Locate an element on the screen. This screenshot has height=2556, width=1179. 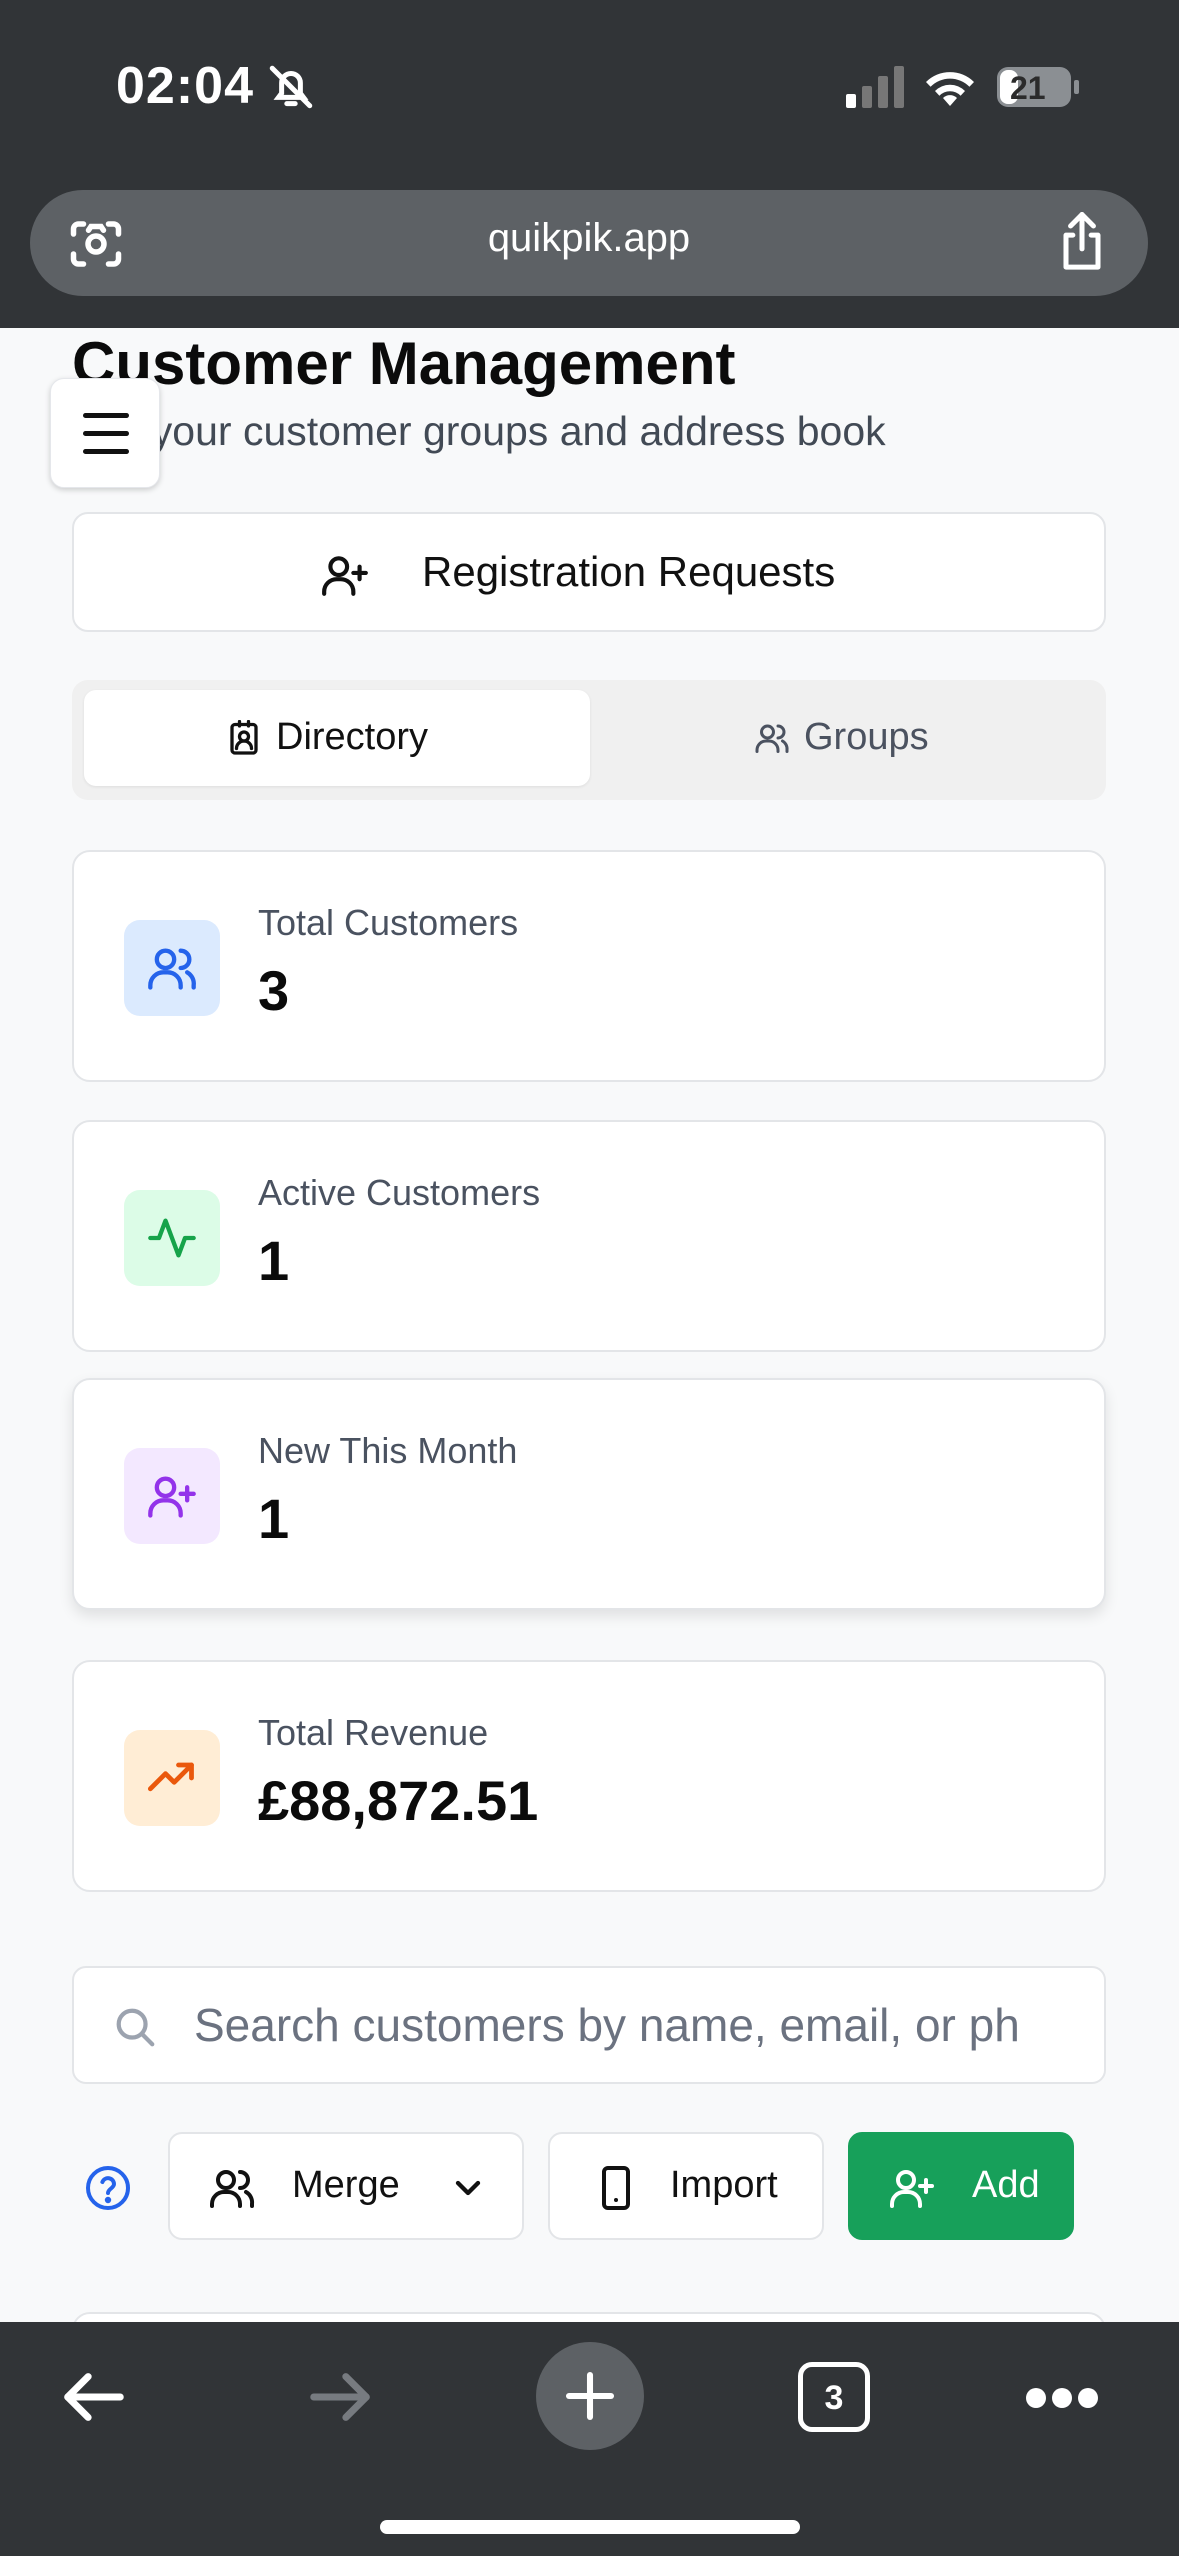
mobile-device-icon is located at coordinates (616, 2188).